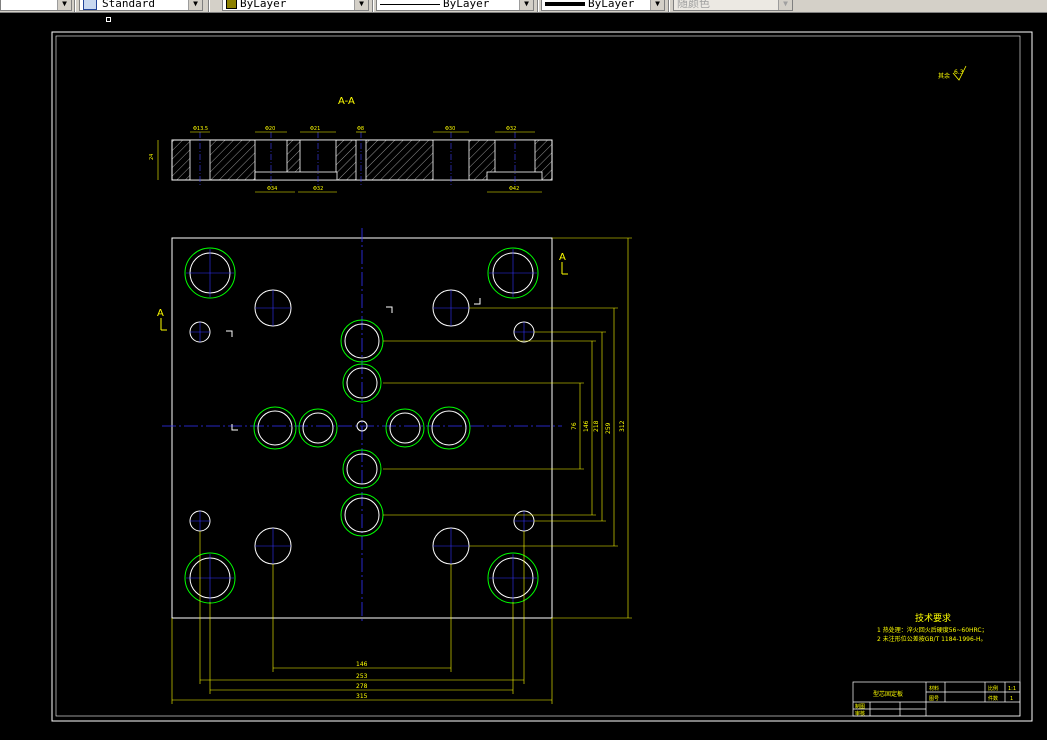  Describe the element at coordinates (622, 426) in the screenshot. I see `v-dim-4: 312` at that location.